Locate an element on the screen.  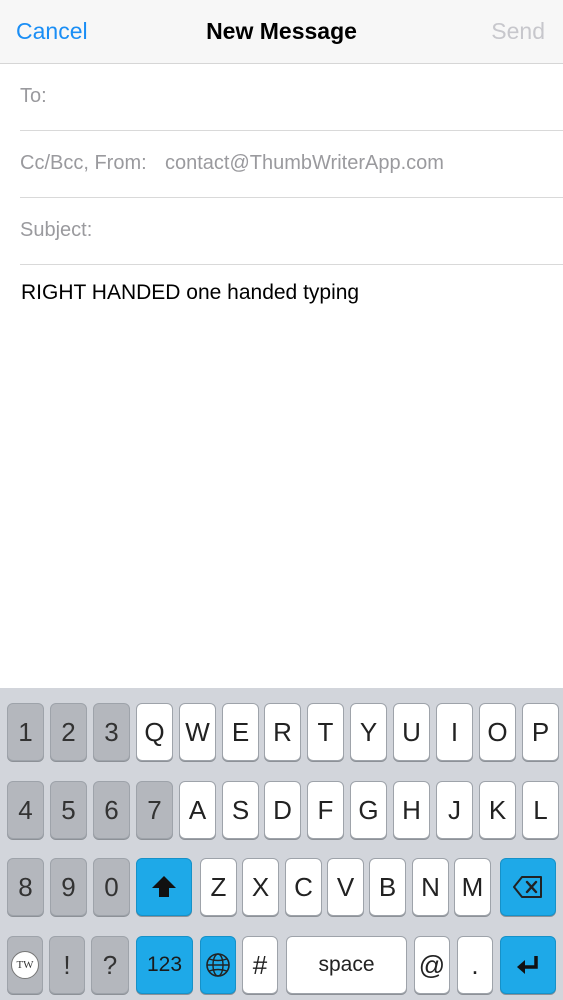
send-button: Send is located at coordinates (518, 31).